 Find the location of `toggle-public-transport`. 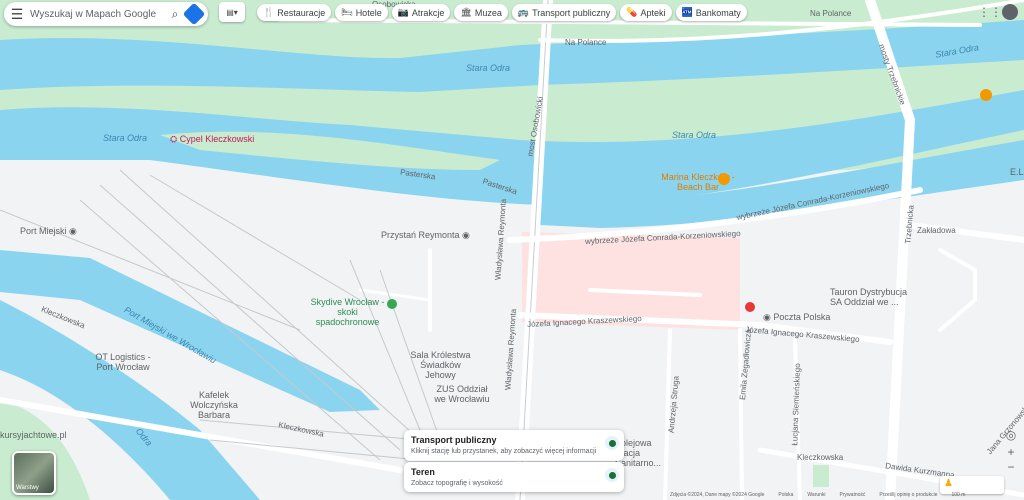

toggle-public-transport is located at coordinates (612, 443).